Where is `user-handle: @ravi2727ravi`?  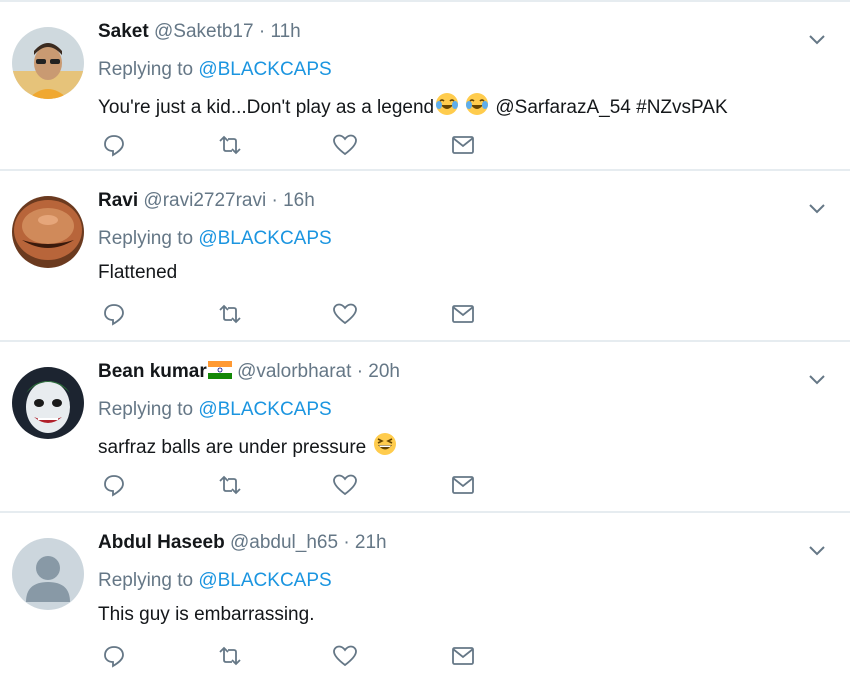 user-handle: @ravi2727ravi is located at coordinates (204, 200).